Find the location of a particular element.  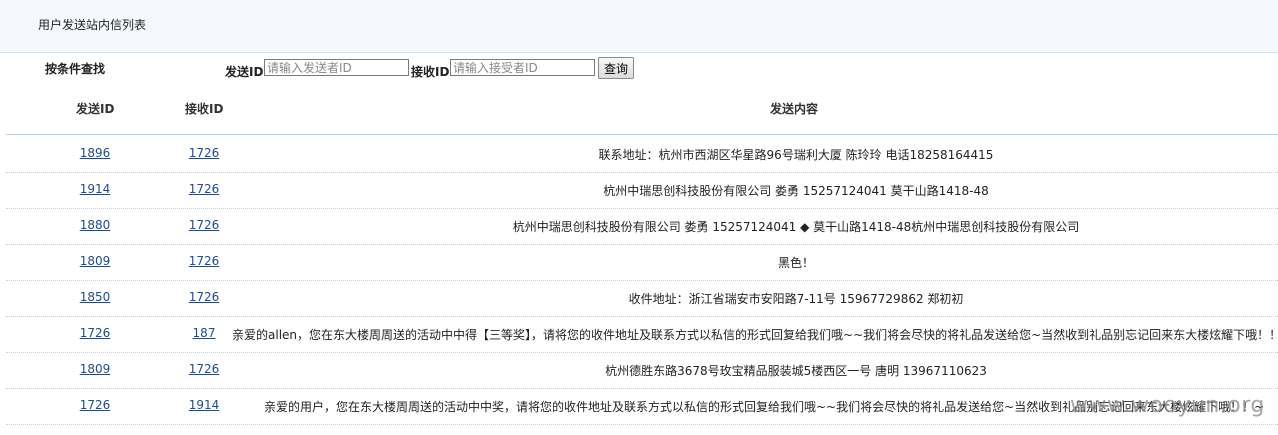

sender-id-link: 1880 is located at coordinates (95, 225).